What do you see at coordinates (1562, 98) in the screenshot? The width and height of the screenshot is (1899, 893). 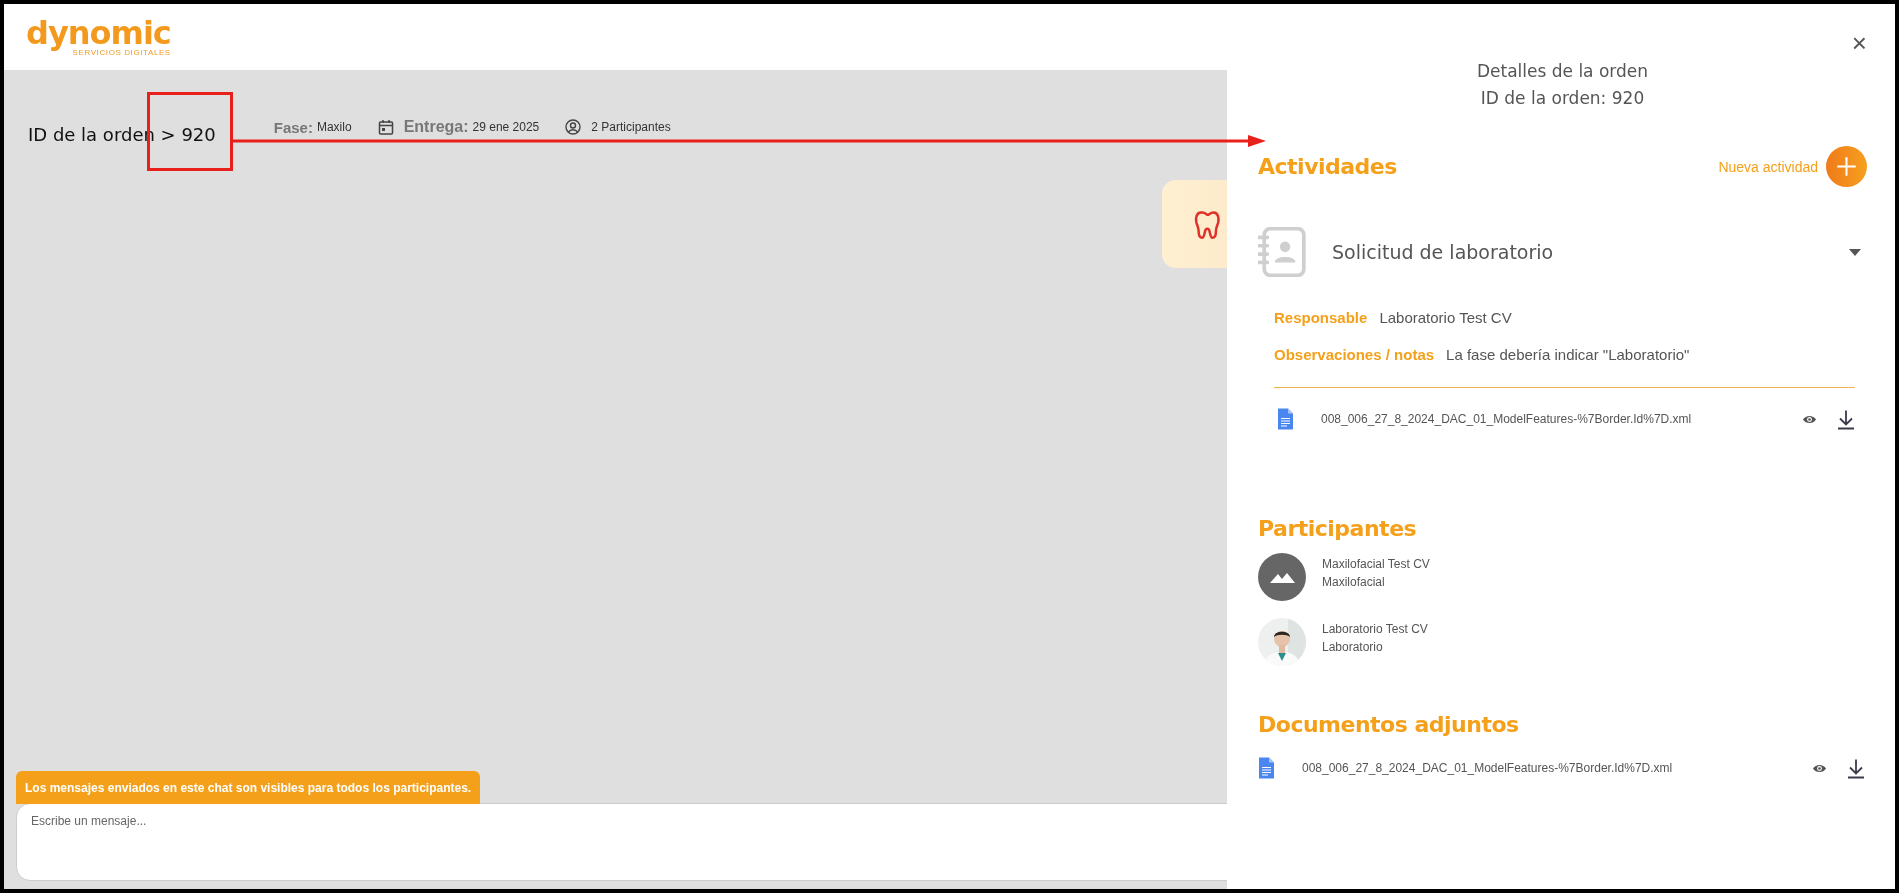 I see `panel-subtitle: ID de la orden: 920` at bounding box center [1562, 98].